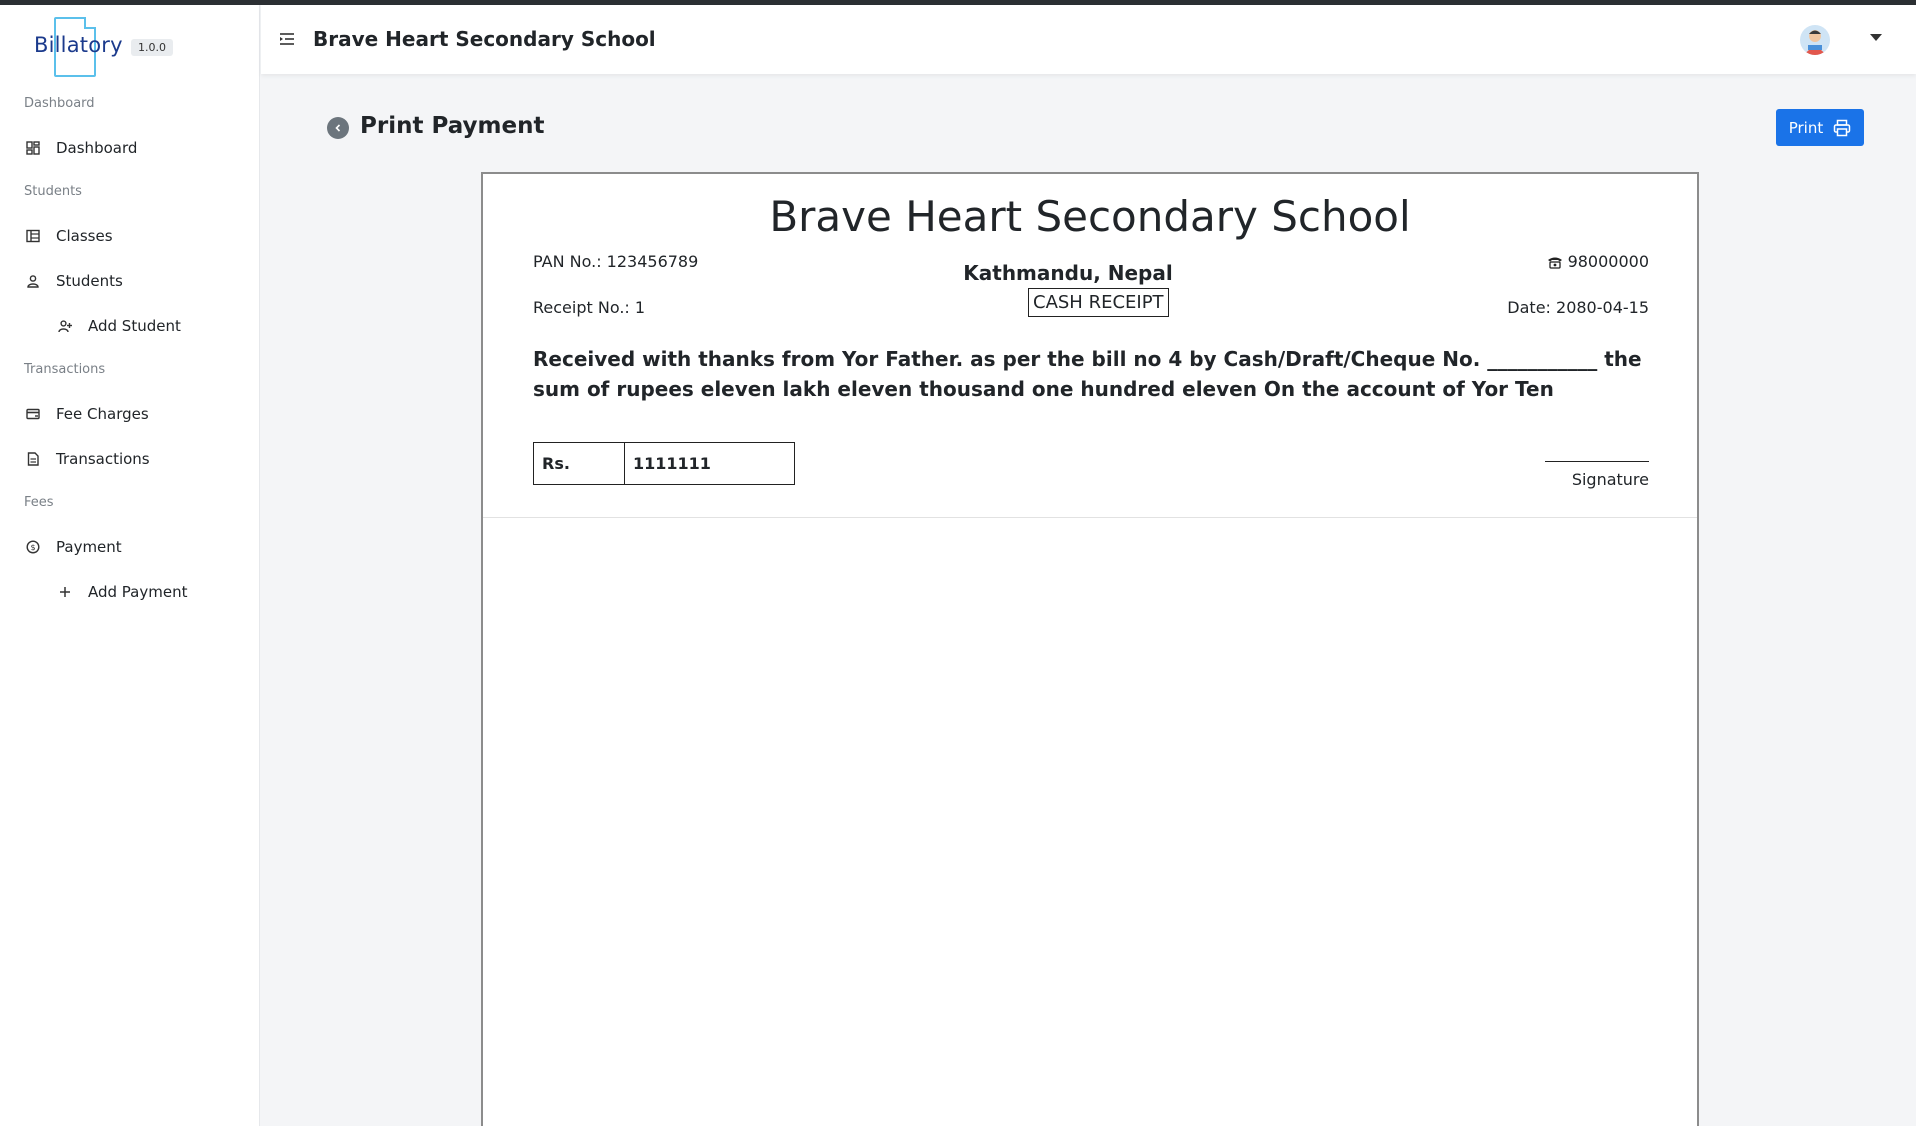 The height and width of the screenshot is (1126, 1916). Describe the element at coordinates (65, 592) in the screenshot. I see `plus-icon` at that location.